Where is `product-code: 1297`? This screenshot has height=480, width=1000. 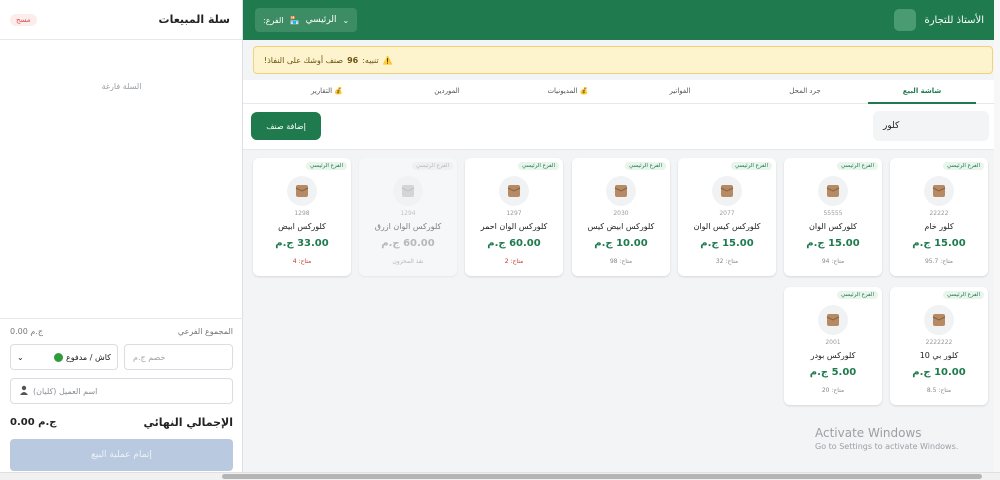
product-code: 1297 is located at coordinates (514, 213).